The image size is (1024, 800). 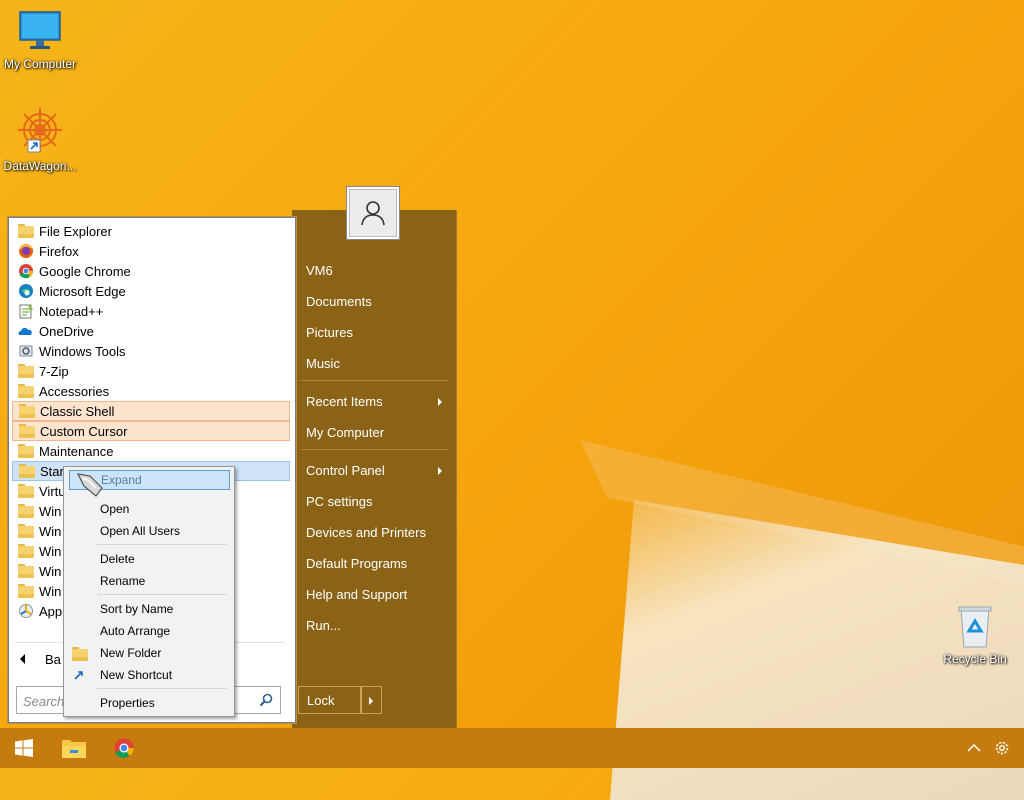 What do you see at coordinates (124, 748) in the screenshot?
I see `taskbar-chrome` at bounding box center [124, 748].